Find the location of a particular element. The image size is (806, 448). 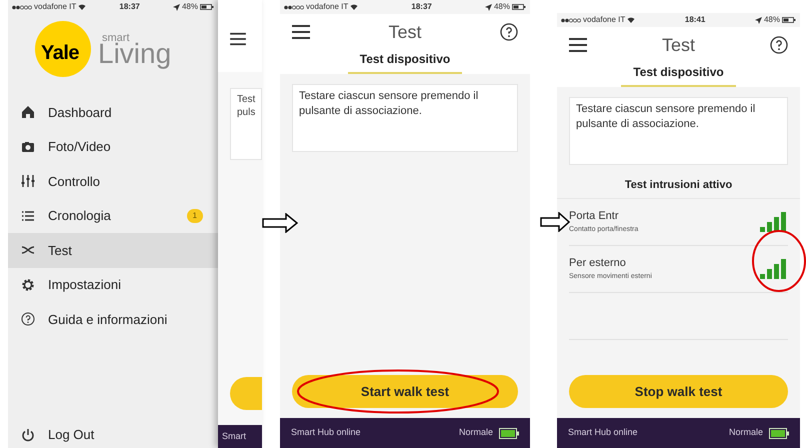

section-heading: Test intrusioni attivo is located at coordinates (678, 187).